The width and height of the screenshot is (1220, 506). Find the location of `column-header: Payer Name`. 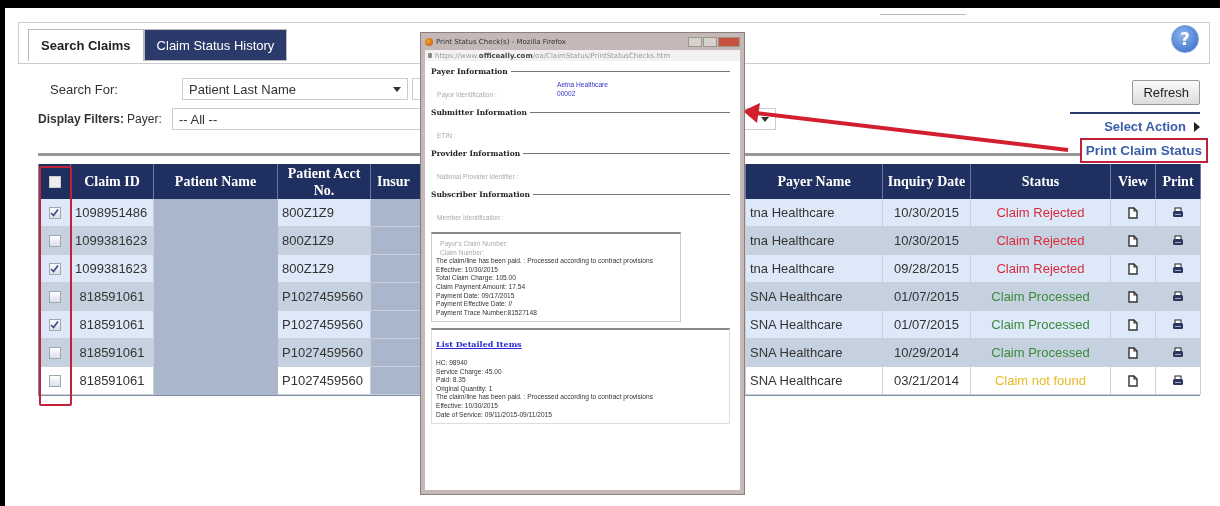

column-header: Payer Name is located at coordinates (814, 181).